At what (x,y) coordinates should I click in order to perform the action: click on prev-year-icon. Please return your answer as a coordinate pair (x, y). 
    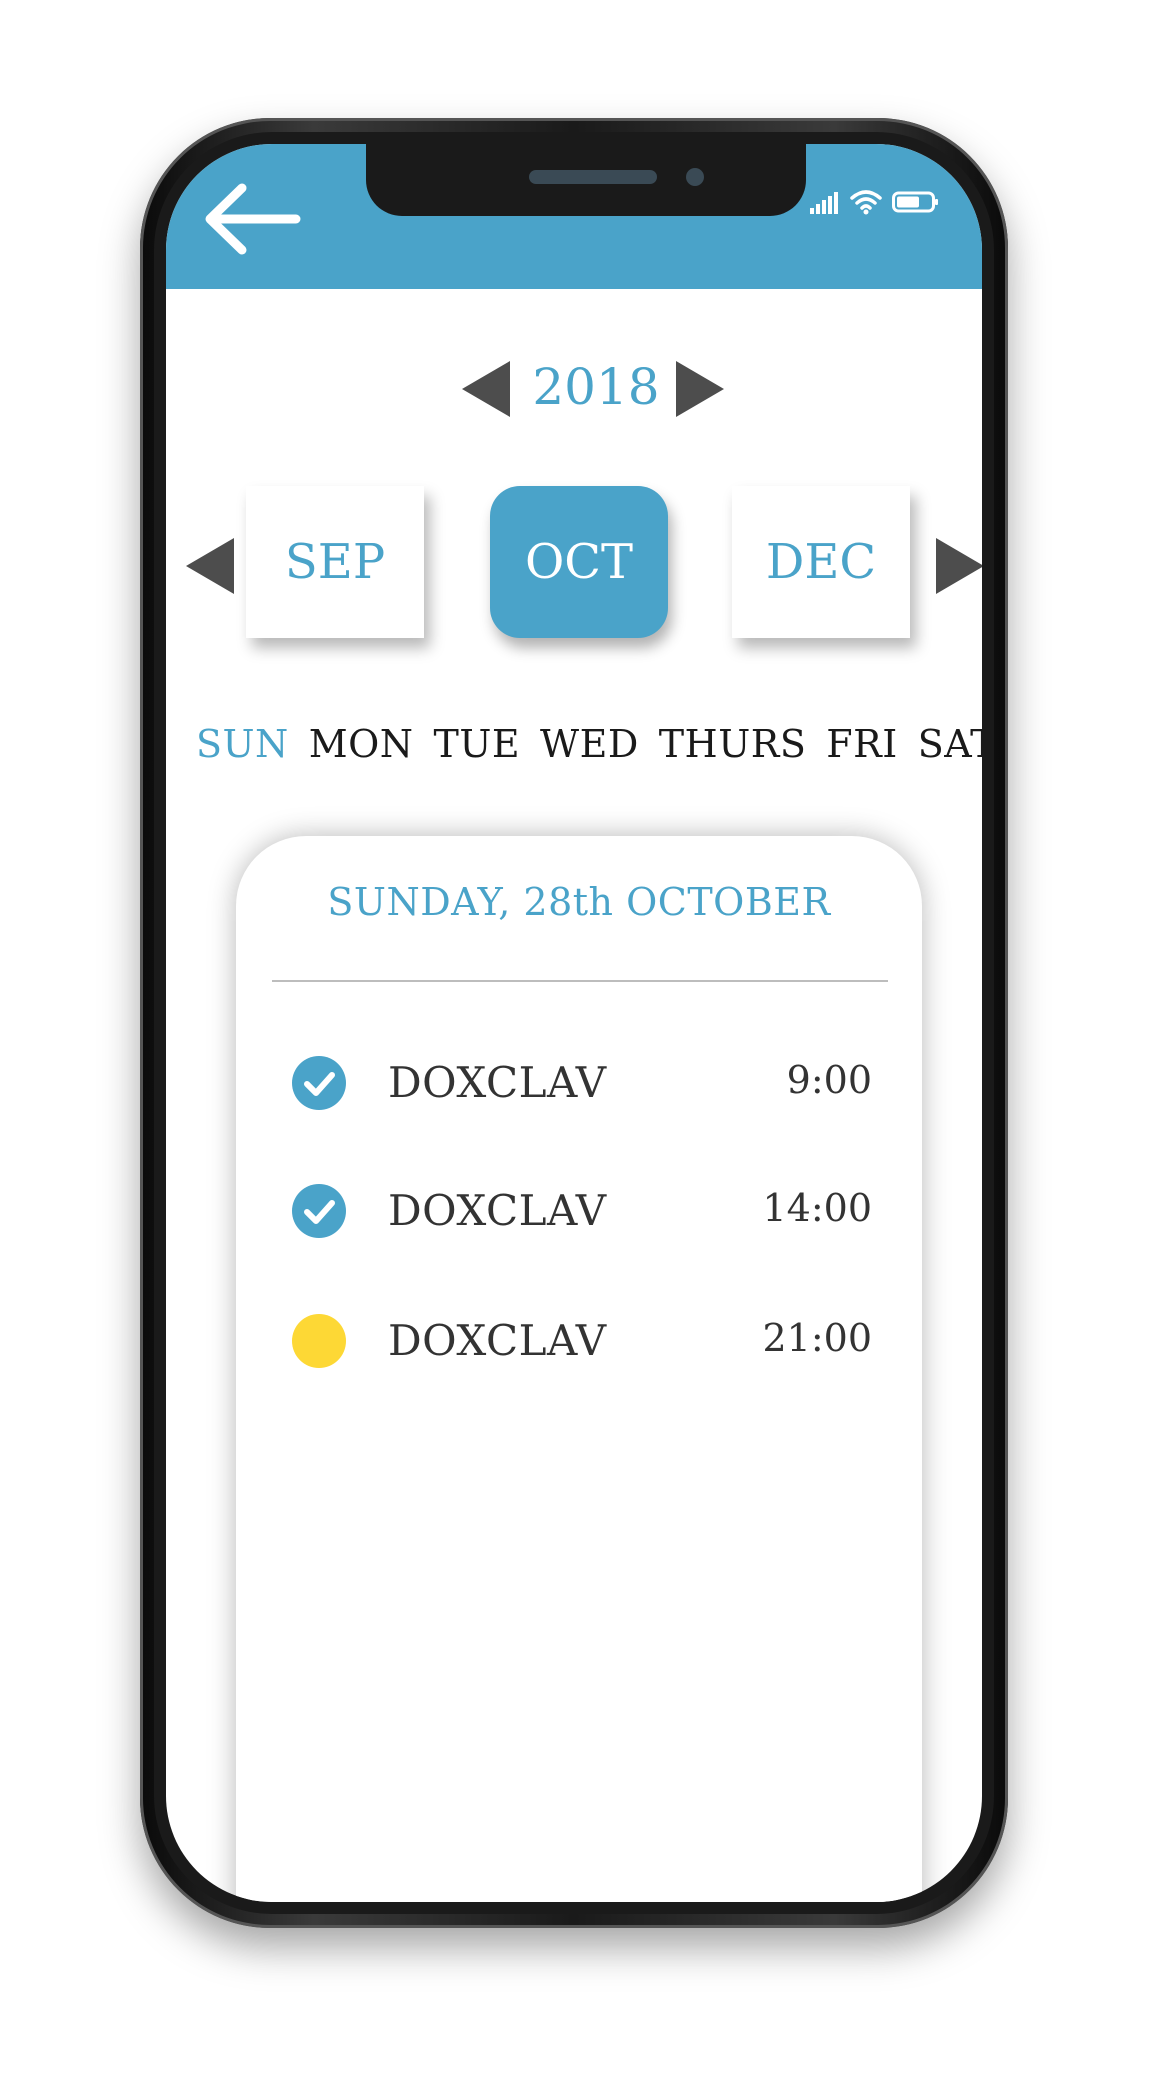
    Looking at the image, I should click on (486, 389).